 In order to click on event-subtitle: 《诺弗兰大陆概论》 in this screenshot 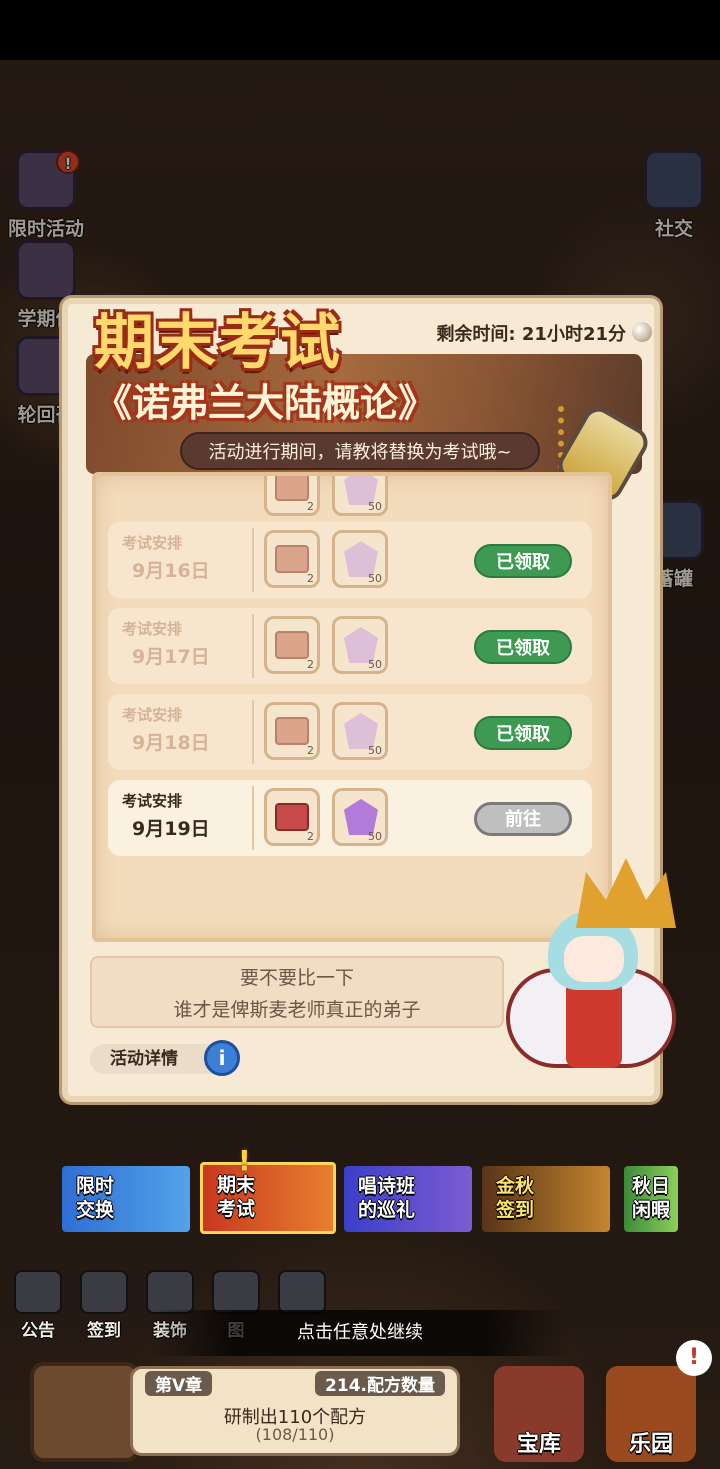, I will do `click(265, 403)`.